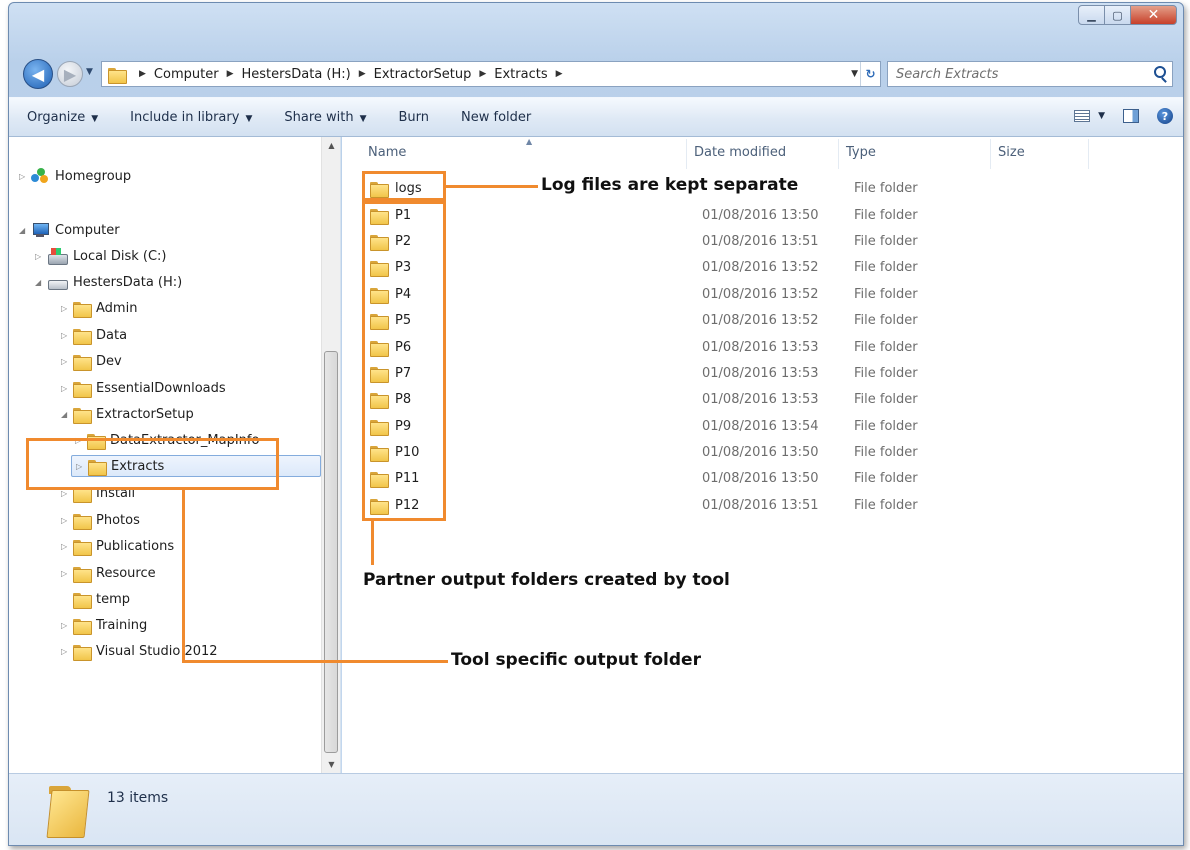 This screenshot has height=850, width=1190. What do you see at coordinates (1118, 15) in the screenshot?
I see `maximize-button: ▢` at bounding box center [1118, 15].